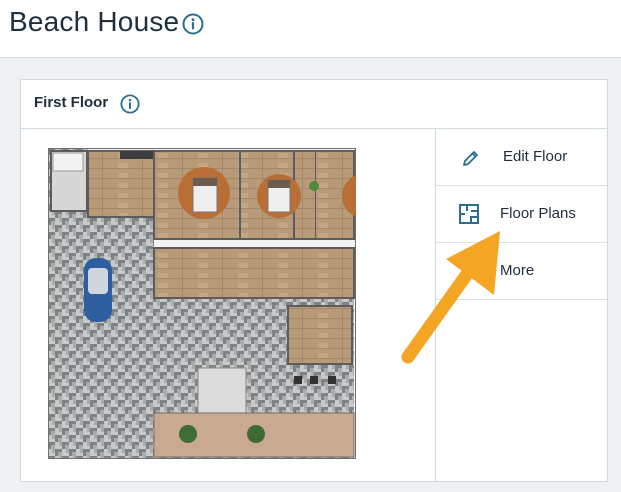  Describe the element at coordinates (94, 21) in the screenshot. I see `page-title: Beach House` at that location.